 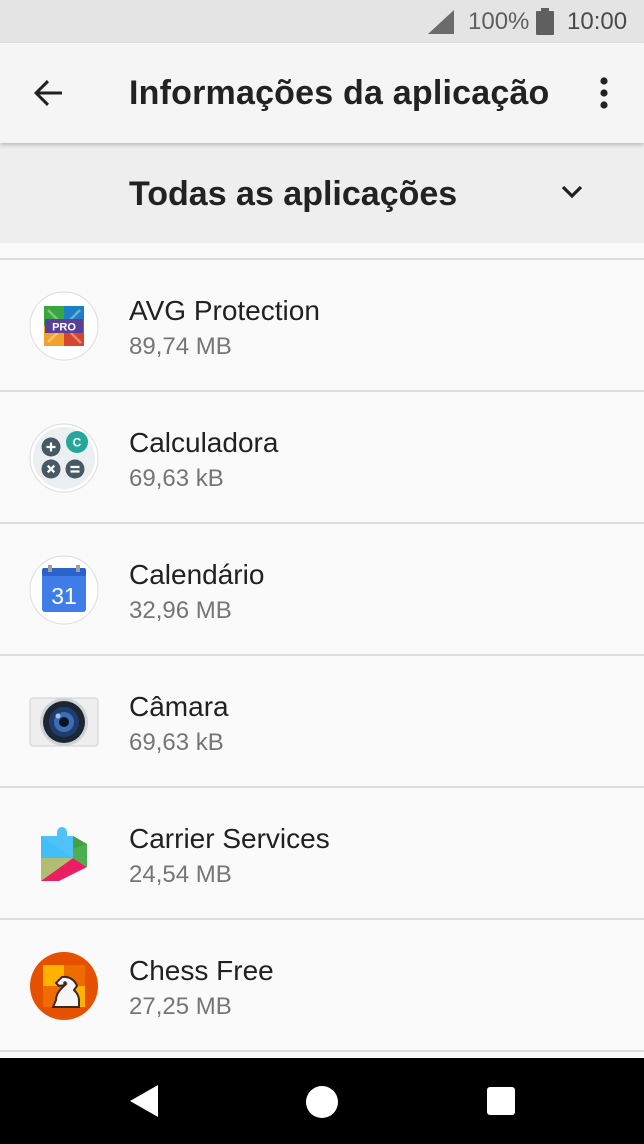 What do you see at coordinates (501, 1101) in the screenshot?
I see `nav-recent-apps-icon` at bounding box center [501, 1101].